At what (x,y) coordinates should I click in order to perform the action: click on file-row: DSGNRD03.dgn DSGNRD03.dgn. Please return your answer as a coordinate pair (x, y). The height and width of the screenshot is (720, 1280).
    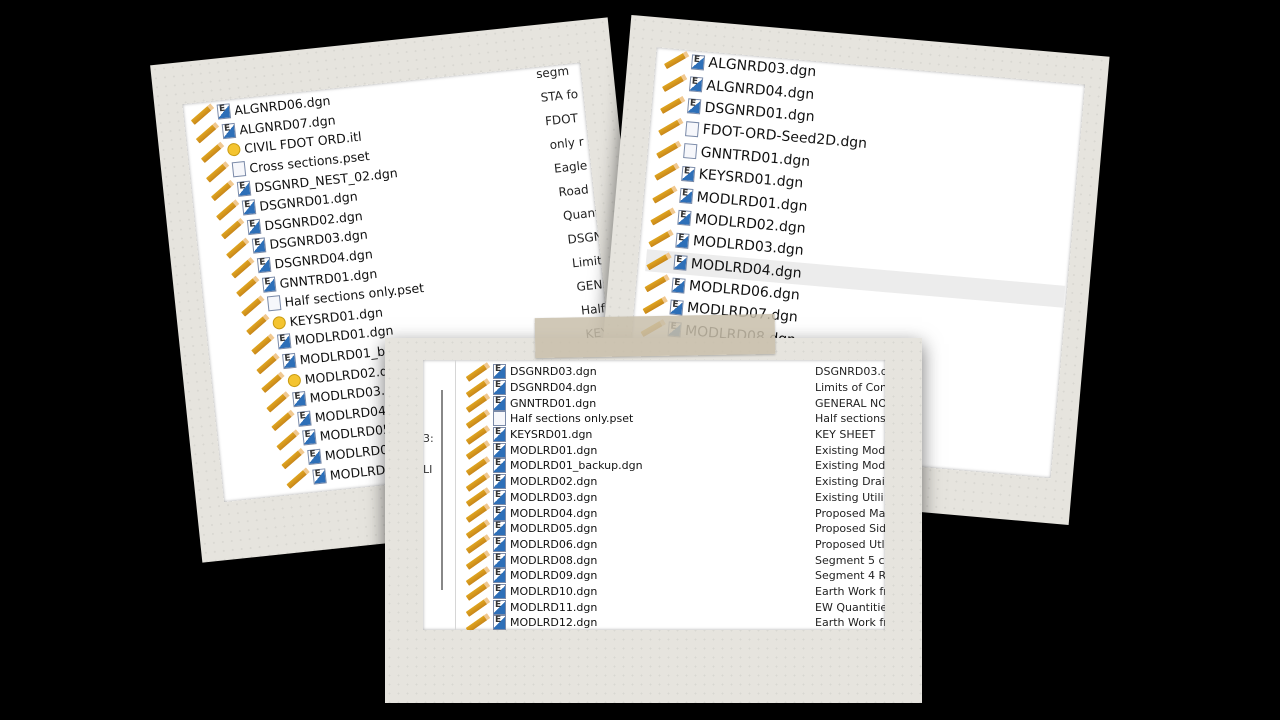
    Looking at the image, I should click on (675, 371).